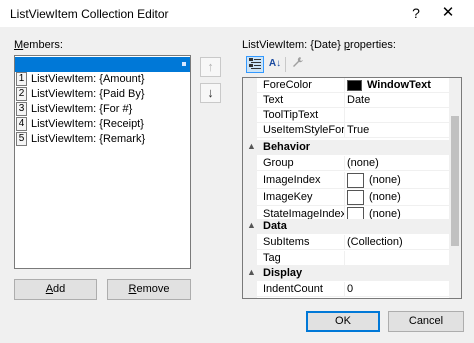 The width and height of the screenshot is (474, 343). I want to click on property-row-imagekey: ImageKey (none), so click(346, 197).